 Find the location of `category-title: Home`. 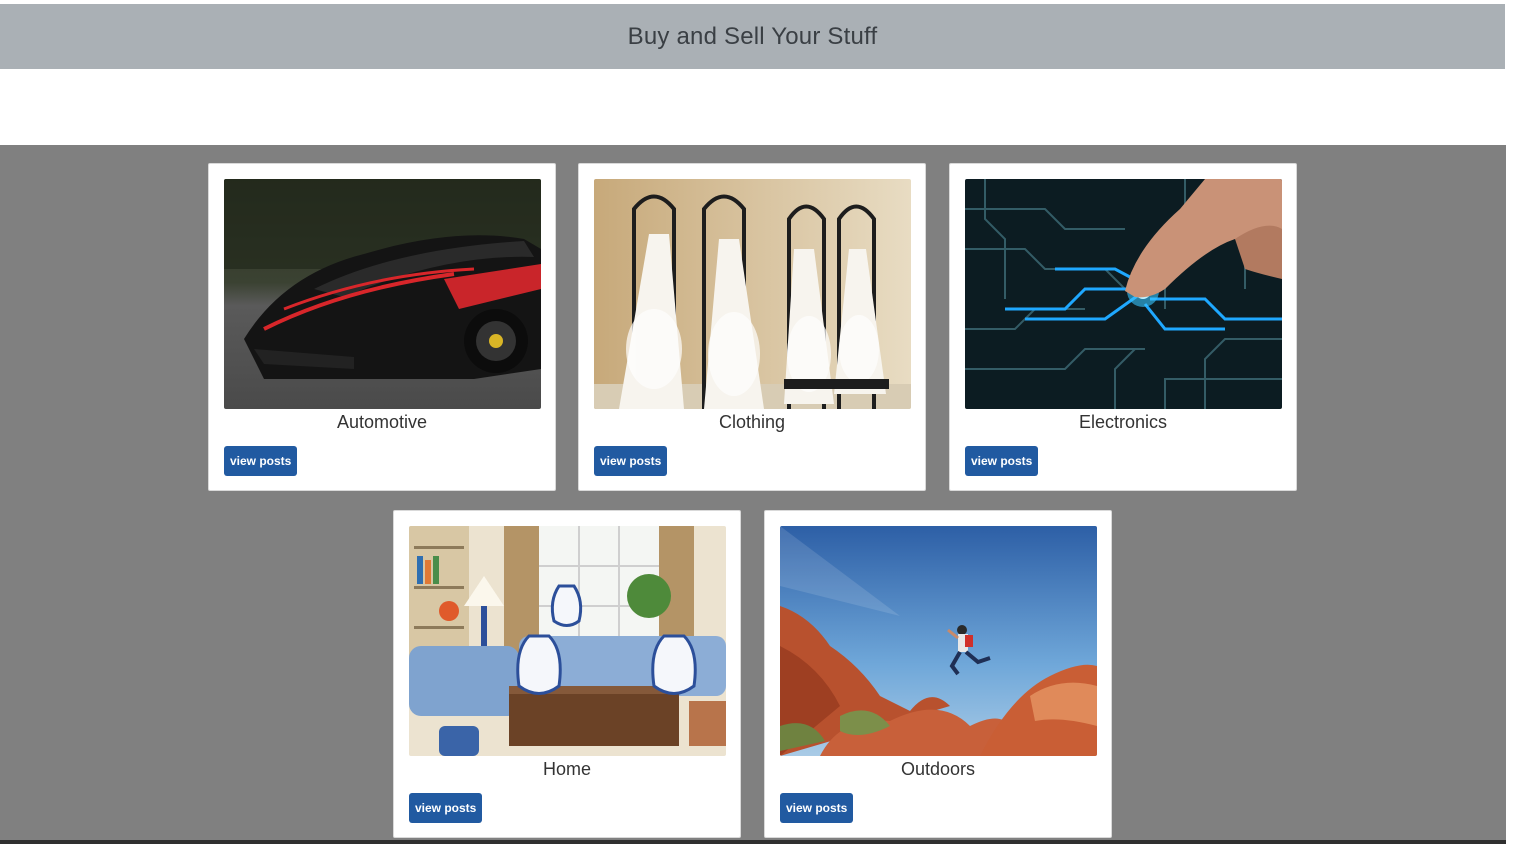

category-title: Home is located at coordinates (566, 769).